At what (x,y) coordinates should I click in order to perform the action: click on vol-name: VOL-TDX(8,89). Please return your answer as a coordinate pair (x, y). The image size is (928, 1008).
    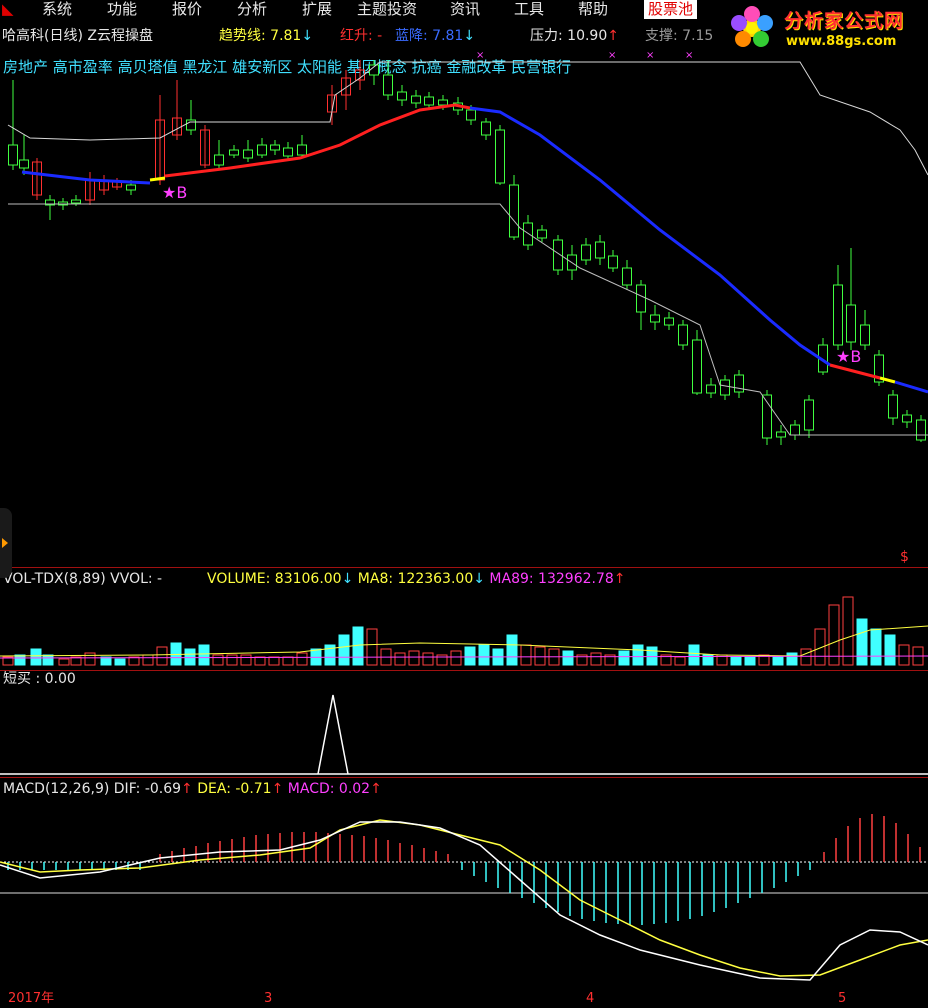
    Looking at the image, I should click on (54, 579).